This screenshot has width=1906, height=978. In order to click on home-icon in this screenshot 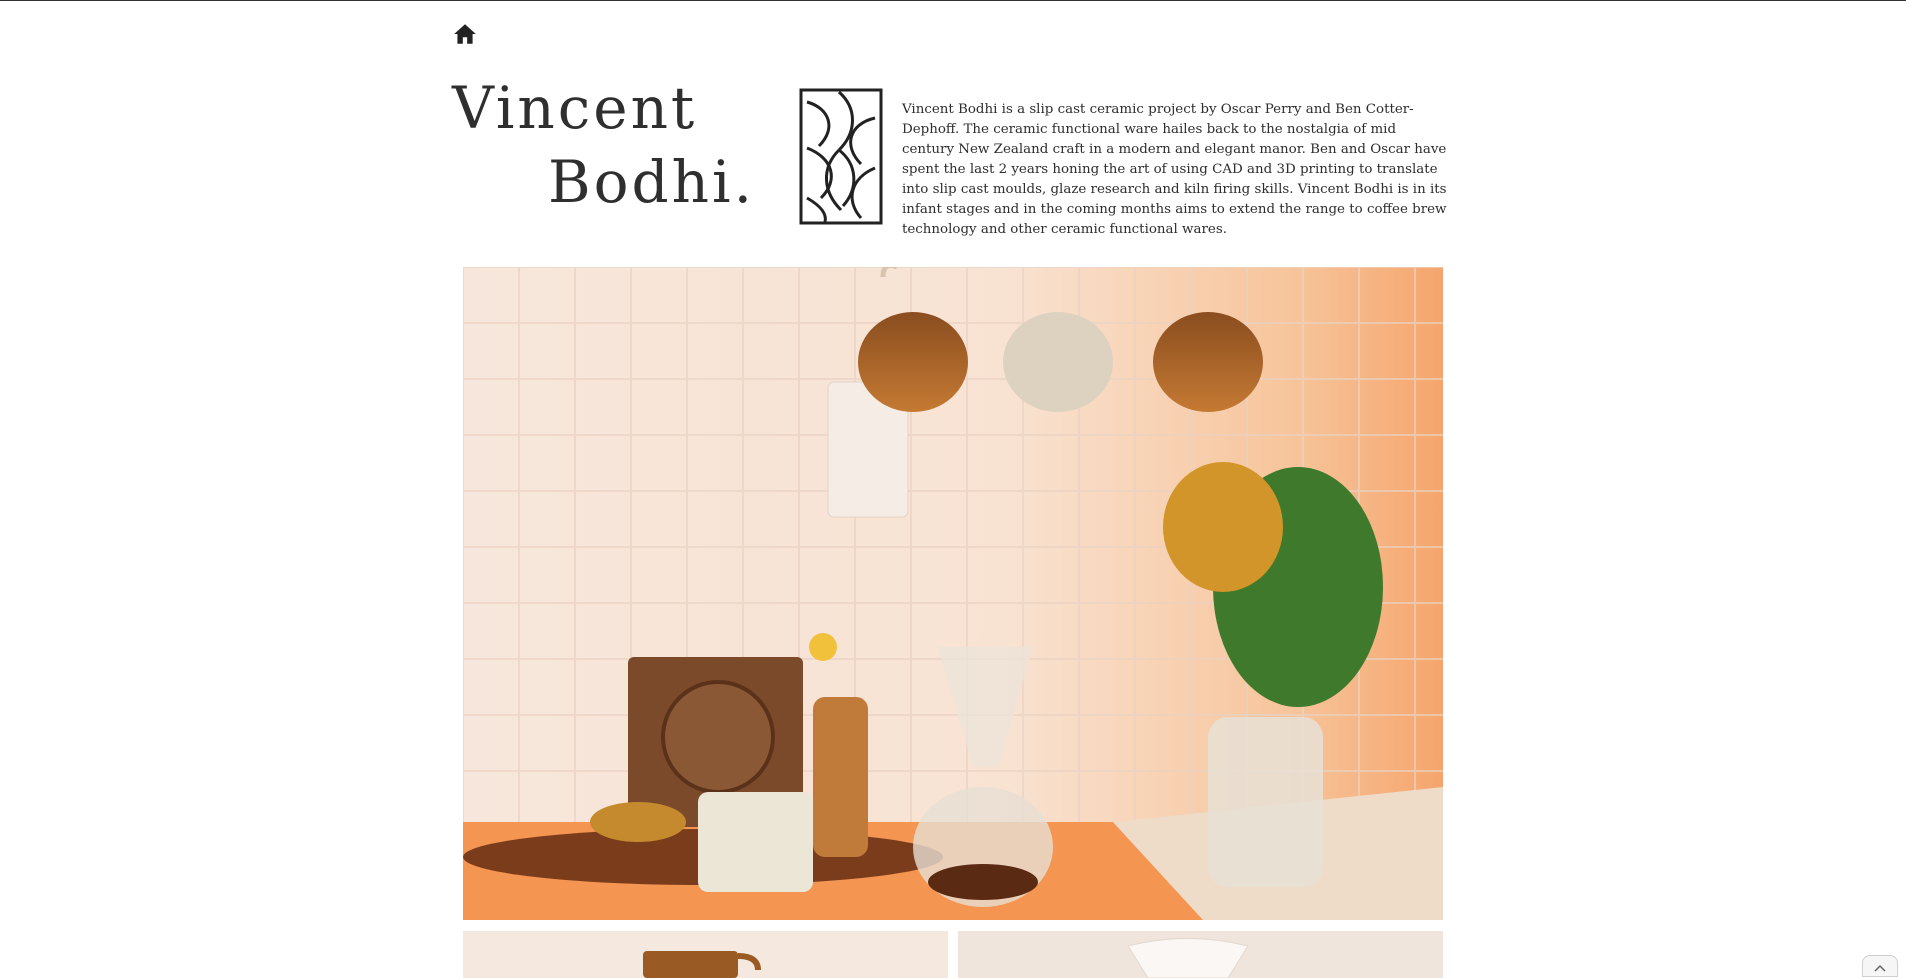, I will do `click(465, 34)`.